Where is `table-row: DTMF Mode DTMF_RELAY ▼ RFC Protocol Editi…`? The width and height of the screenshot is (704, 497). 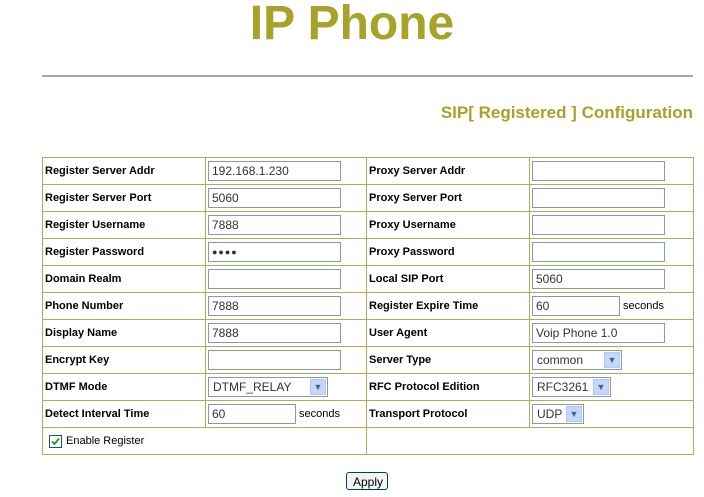
table-row: DTMF Mode DTMF_RELAY ▼ RFC Protocol Editi… is located at coordinates (368, 387).